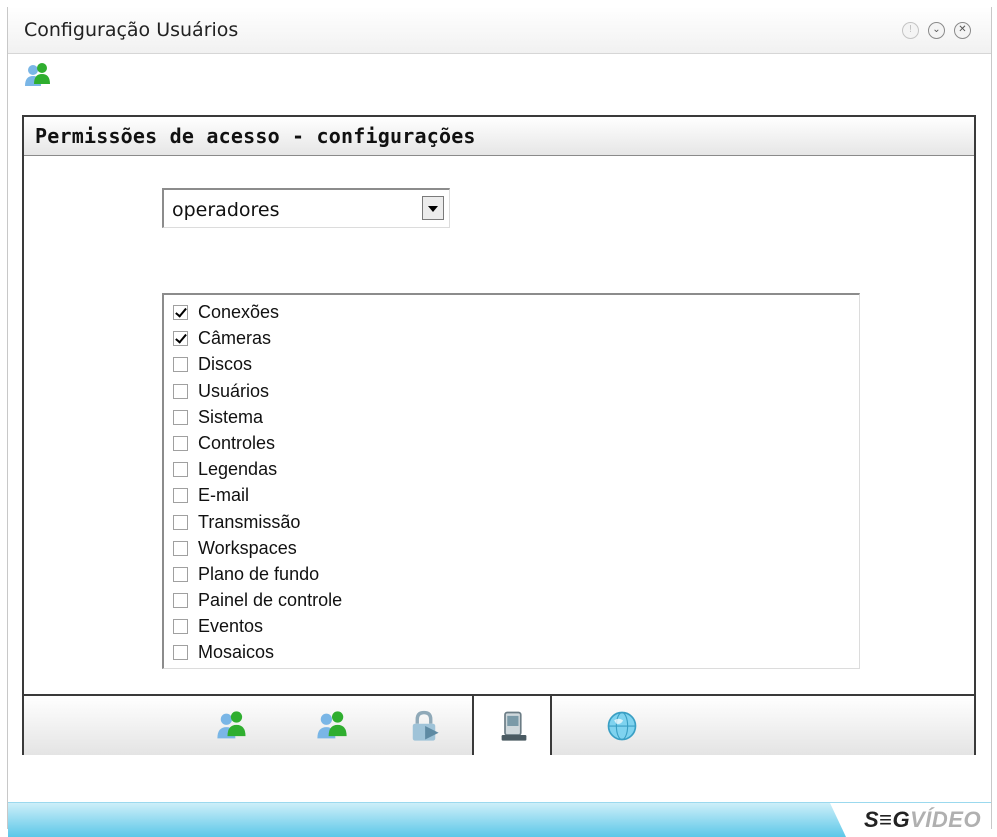 This screenshot has height=837, width=997. What do you see at coordinates (511, 393) in the screenshot?
I see `permission-item: Usuários` at bounding box center [511, 393].